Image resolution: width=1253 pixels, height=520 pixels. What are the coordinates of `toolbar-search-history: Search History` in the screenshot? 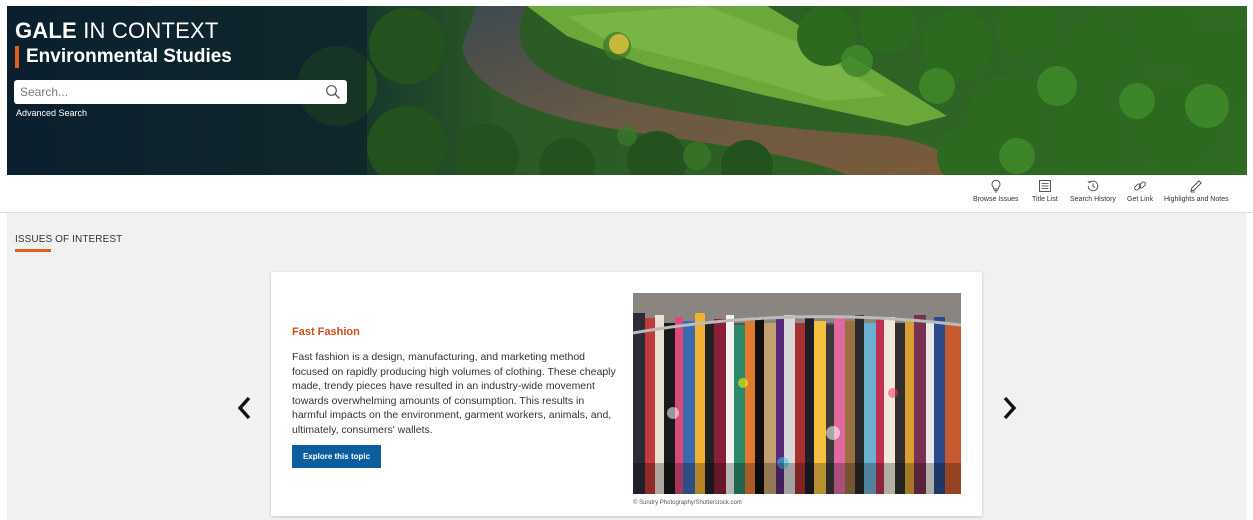 It's located at (1093, 191).